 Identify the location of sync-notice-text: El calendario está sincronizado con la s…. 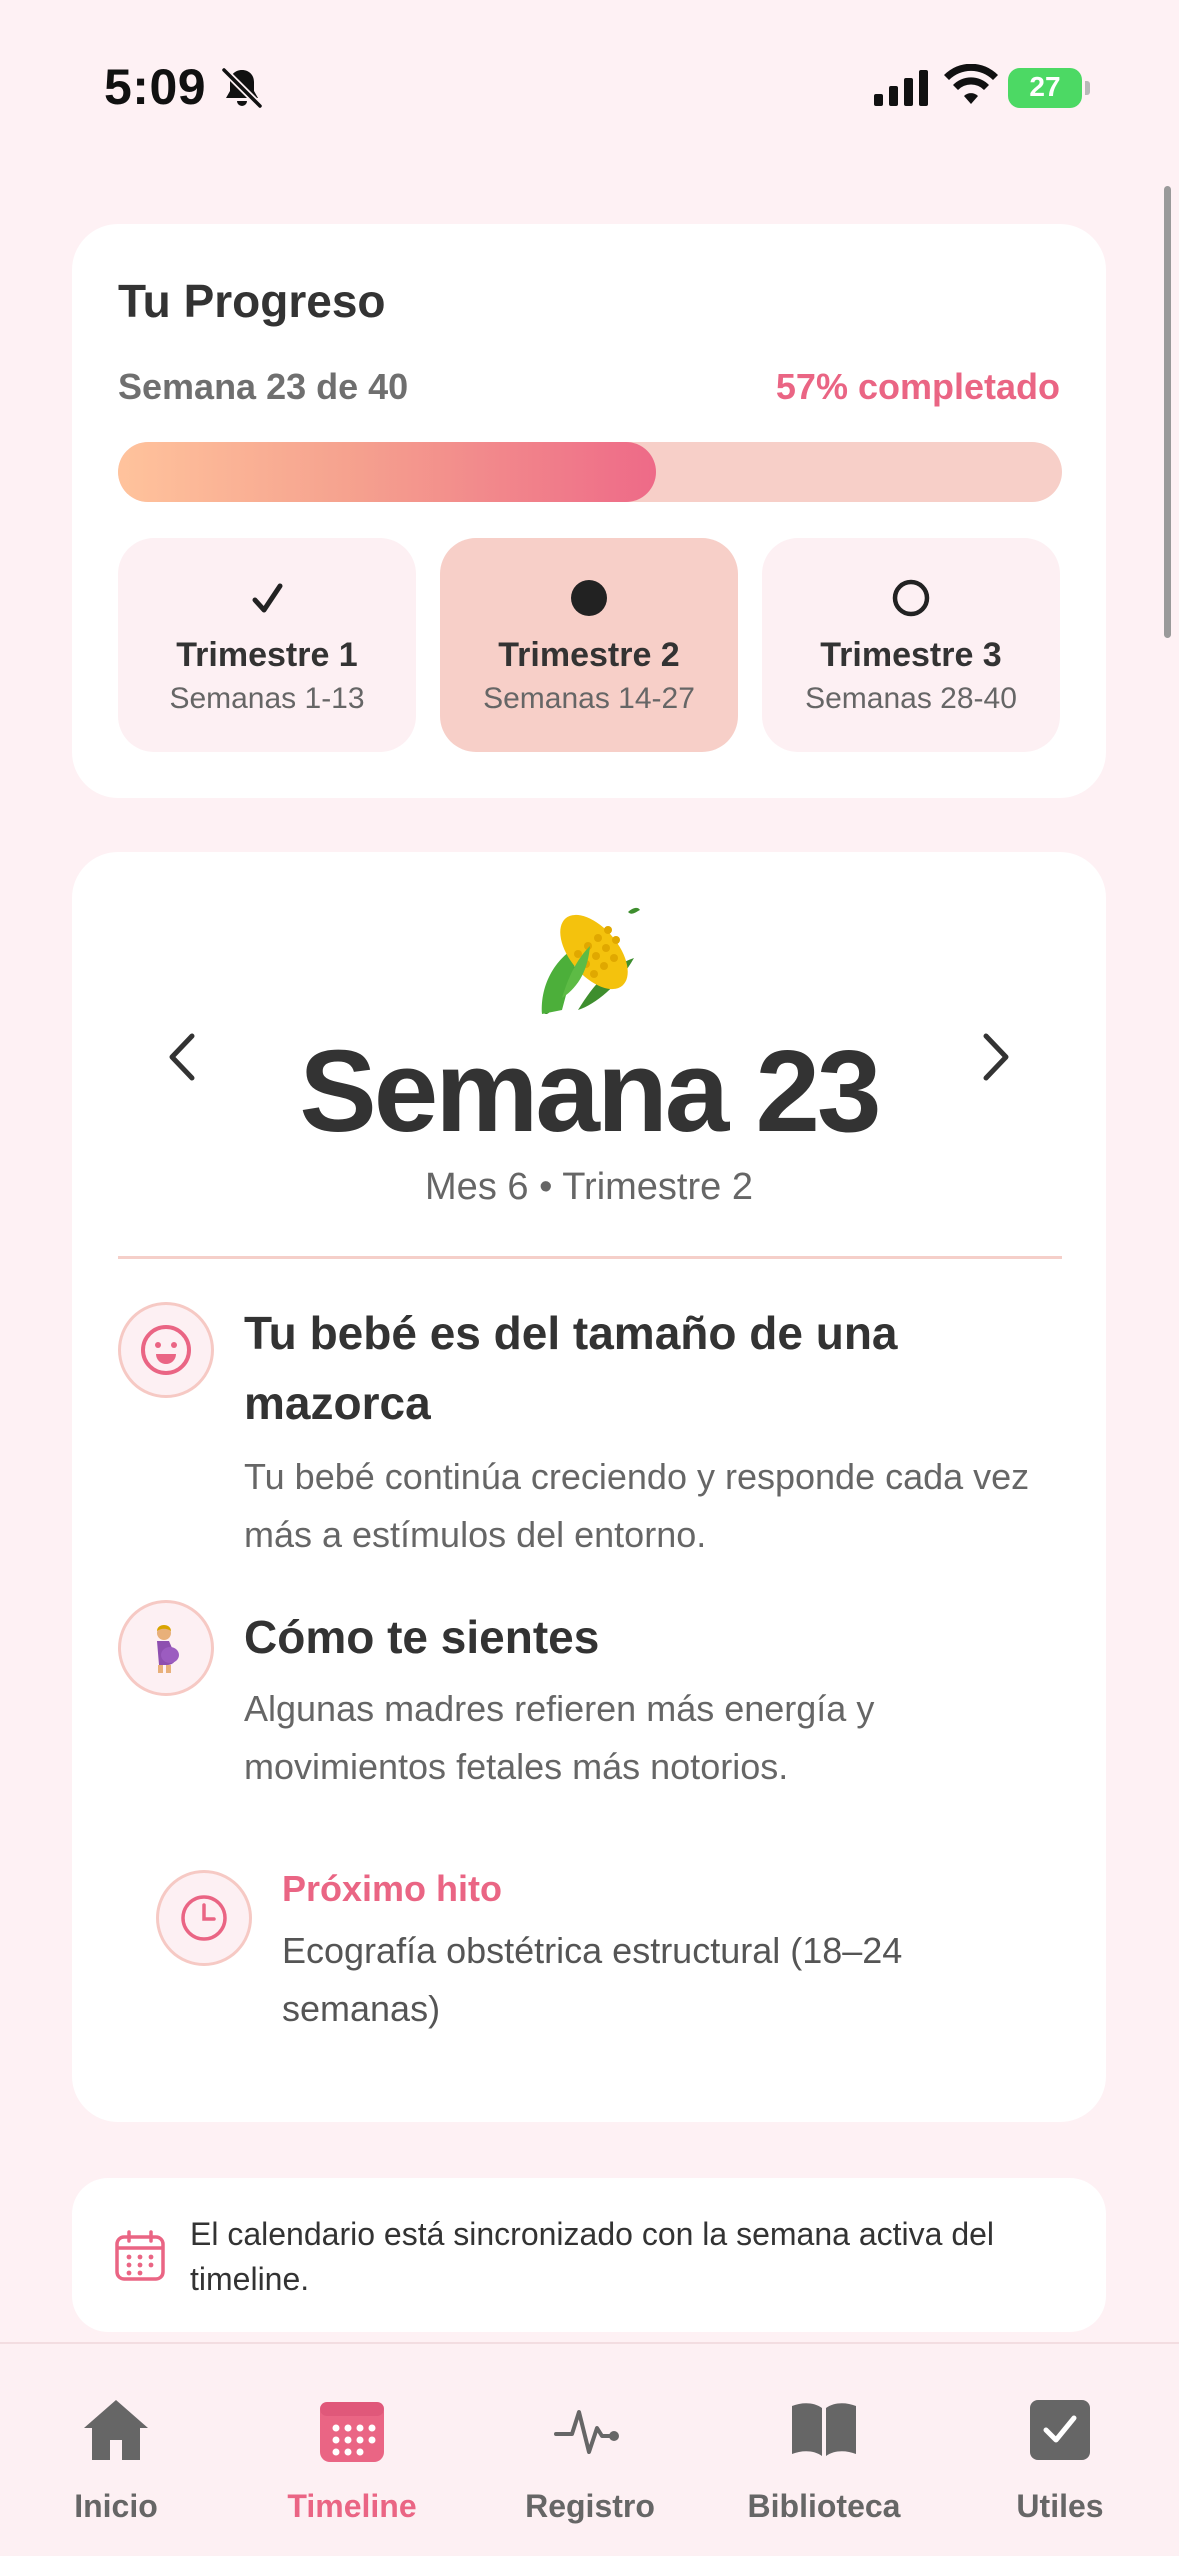
(592, 2256).